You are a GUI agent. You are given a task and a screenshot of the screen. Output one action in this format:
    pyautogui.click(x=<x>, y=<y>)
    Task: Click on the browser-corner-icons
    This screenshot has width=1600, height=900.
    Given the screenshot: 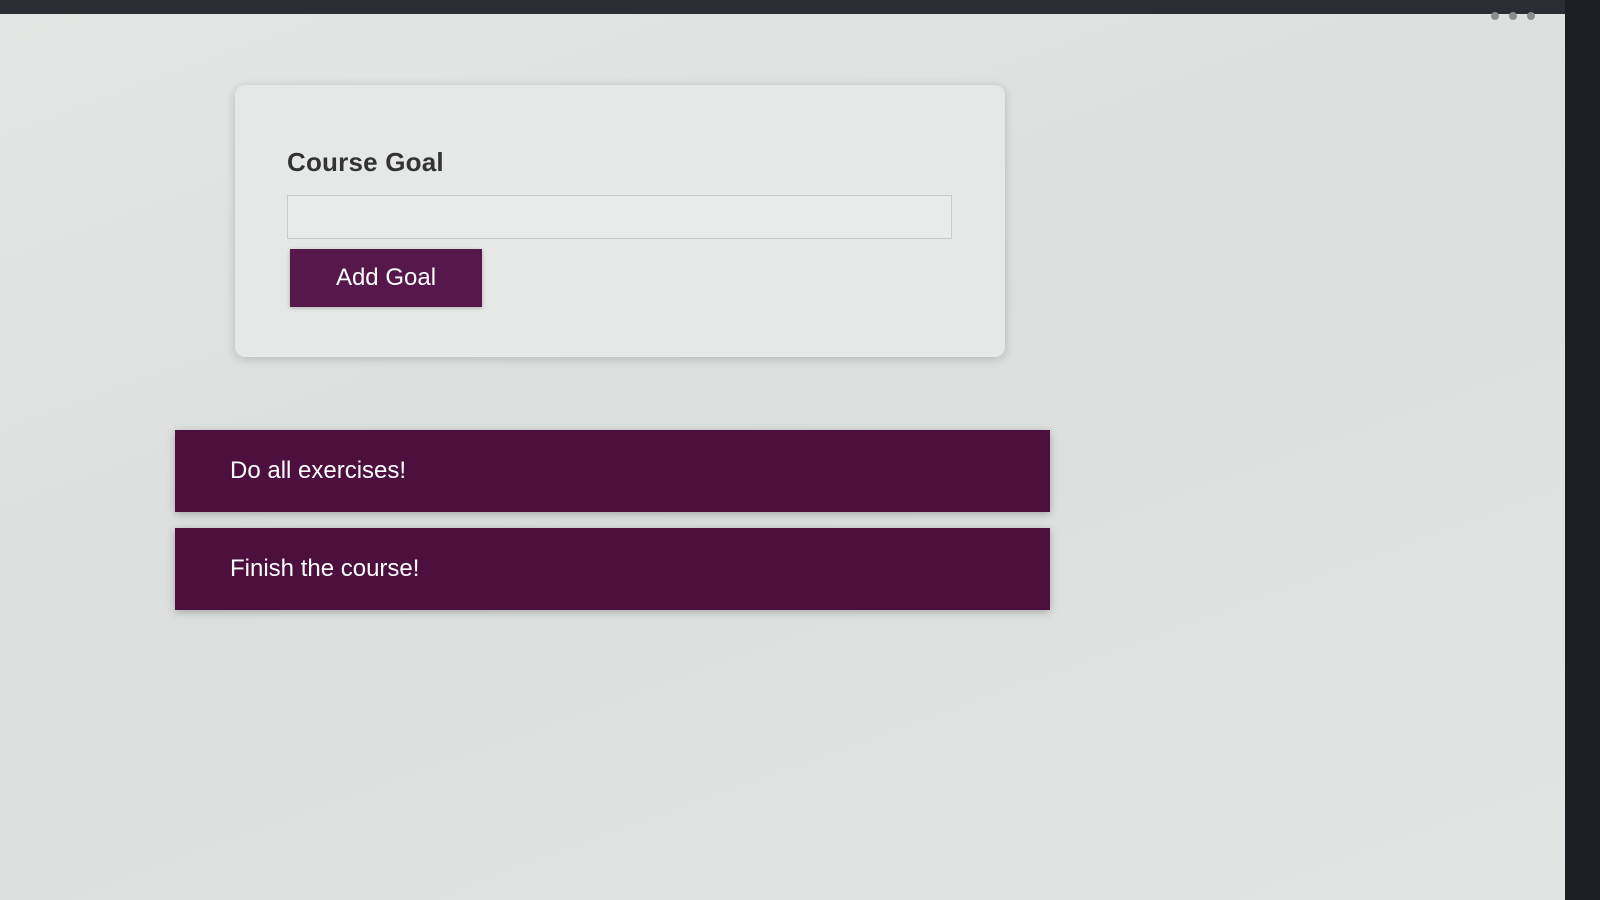 What is the action you would take?
    pyautogui.click(x=1513, y=16)
    